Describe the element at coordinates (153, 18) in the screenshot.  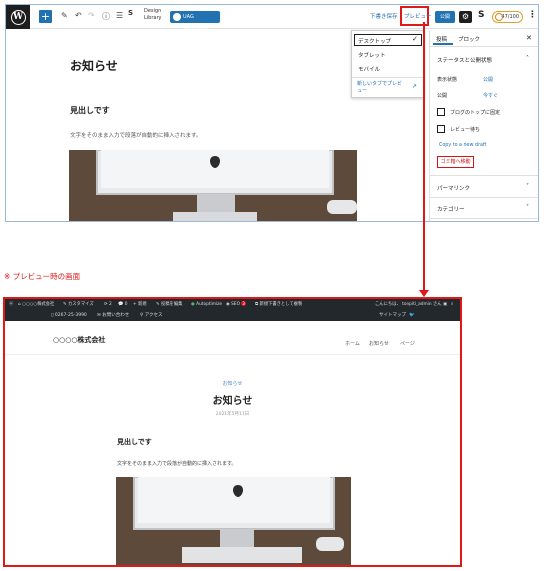
I see `design-library-line2: Library` at that location.